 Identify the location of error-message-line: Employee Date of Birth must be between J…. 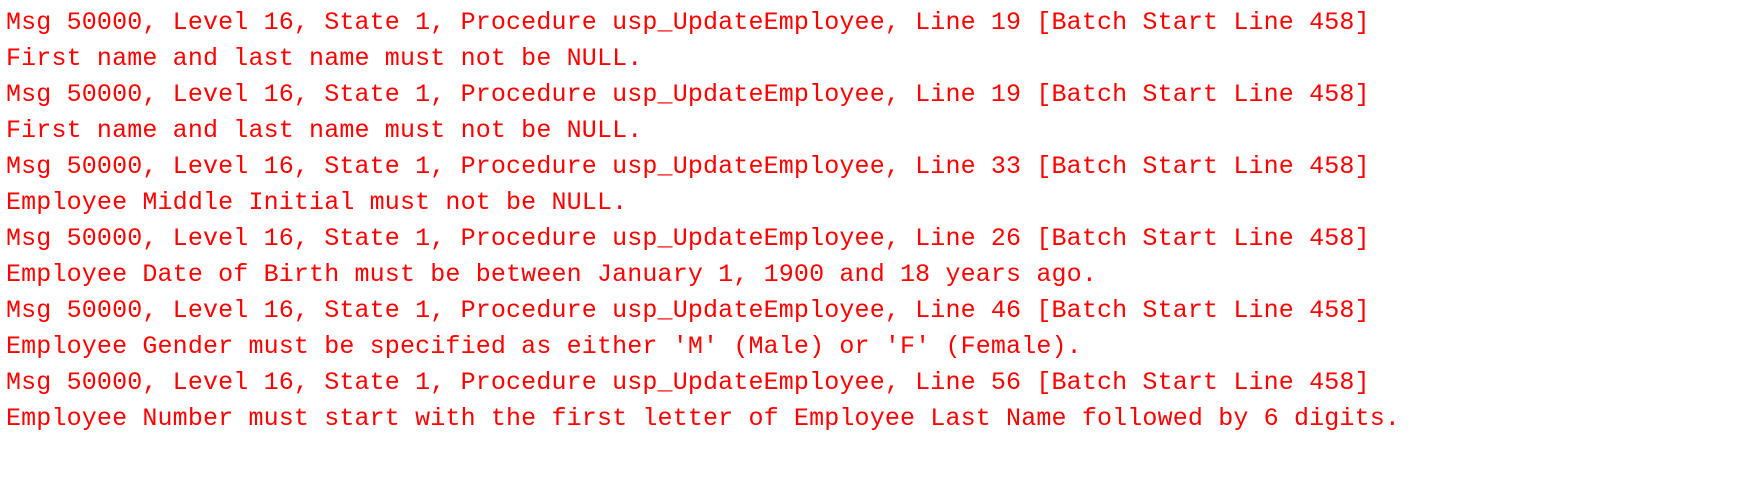
(551, 274).